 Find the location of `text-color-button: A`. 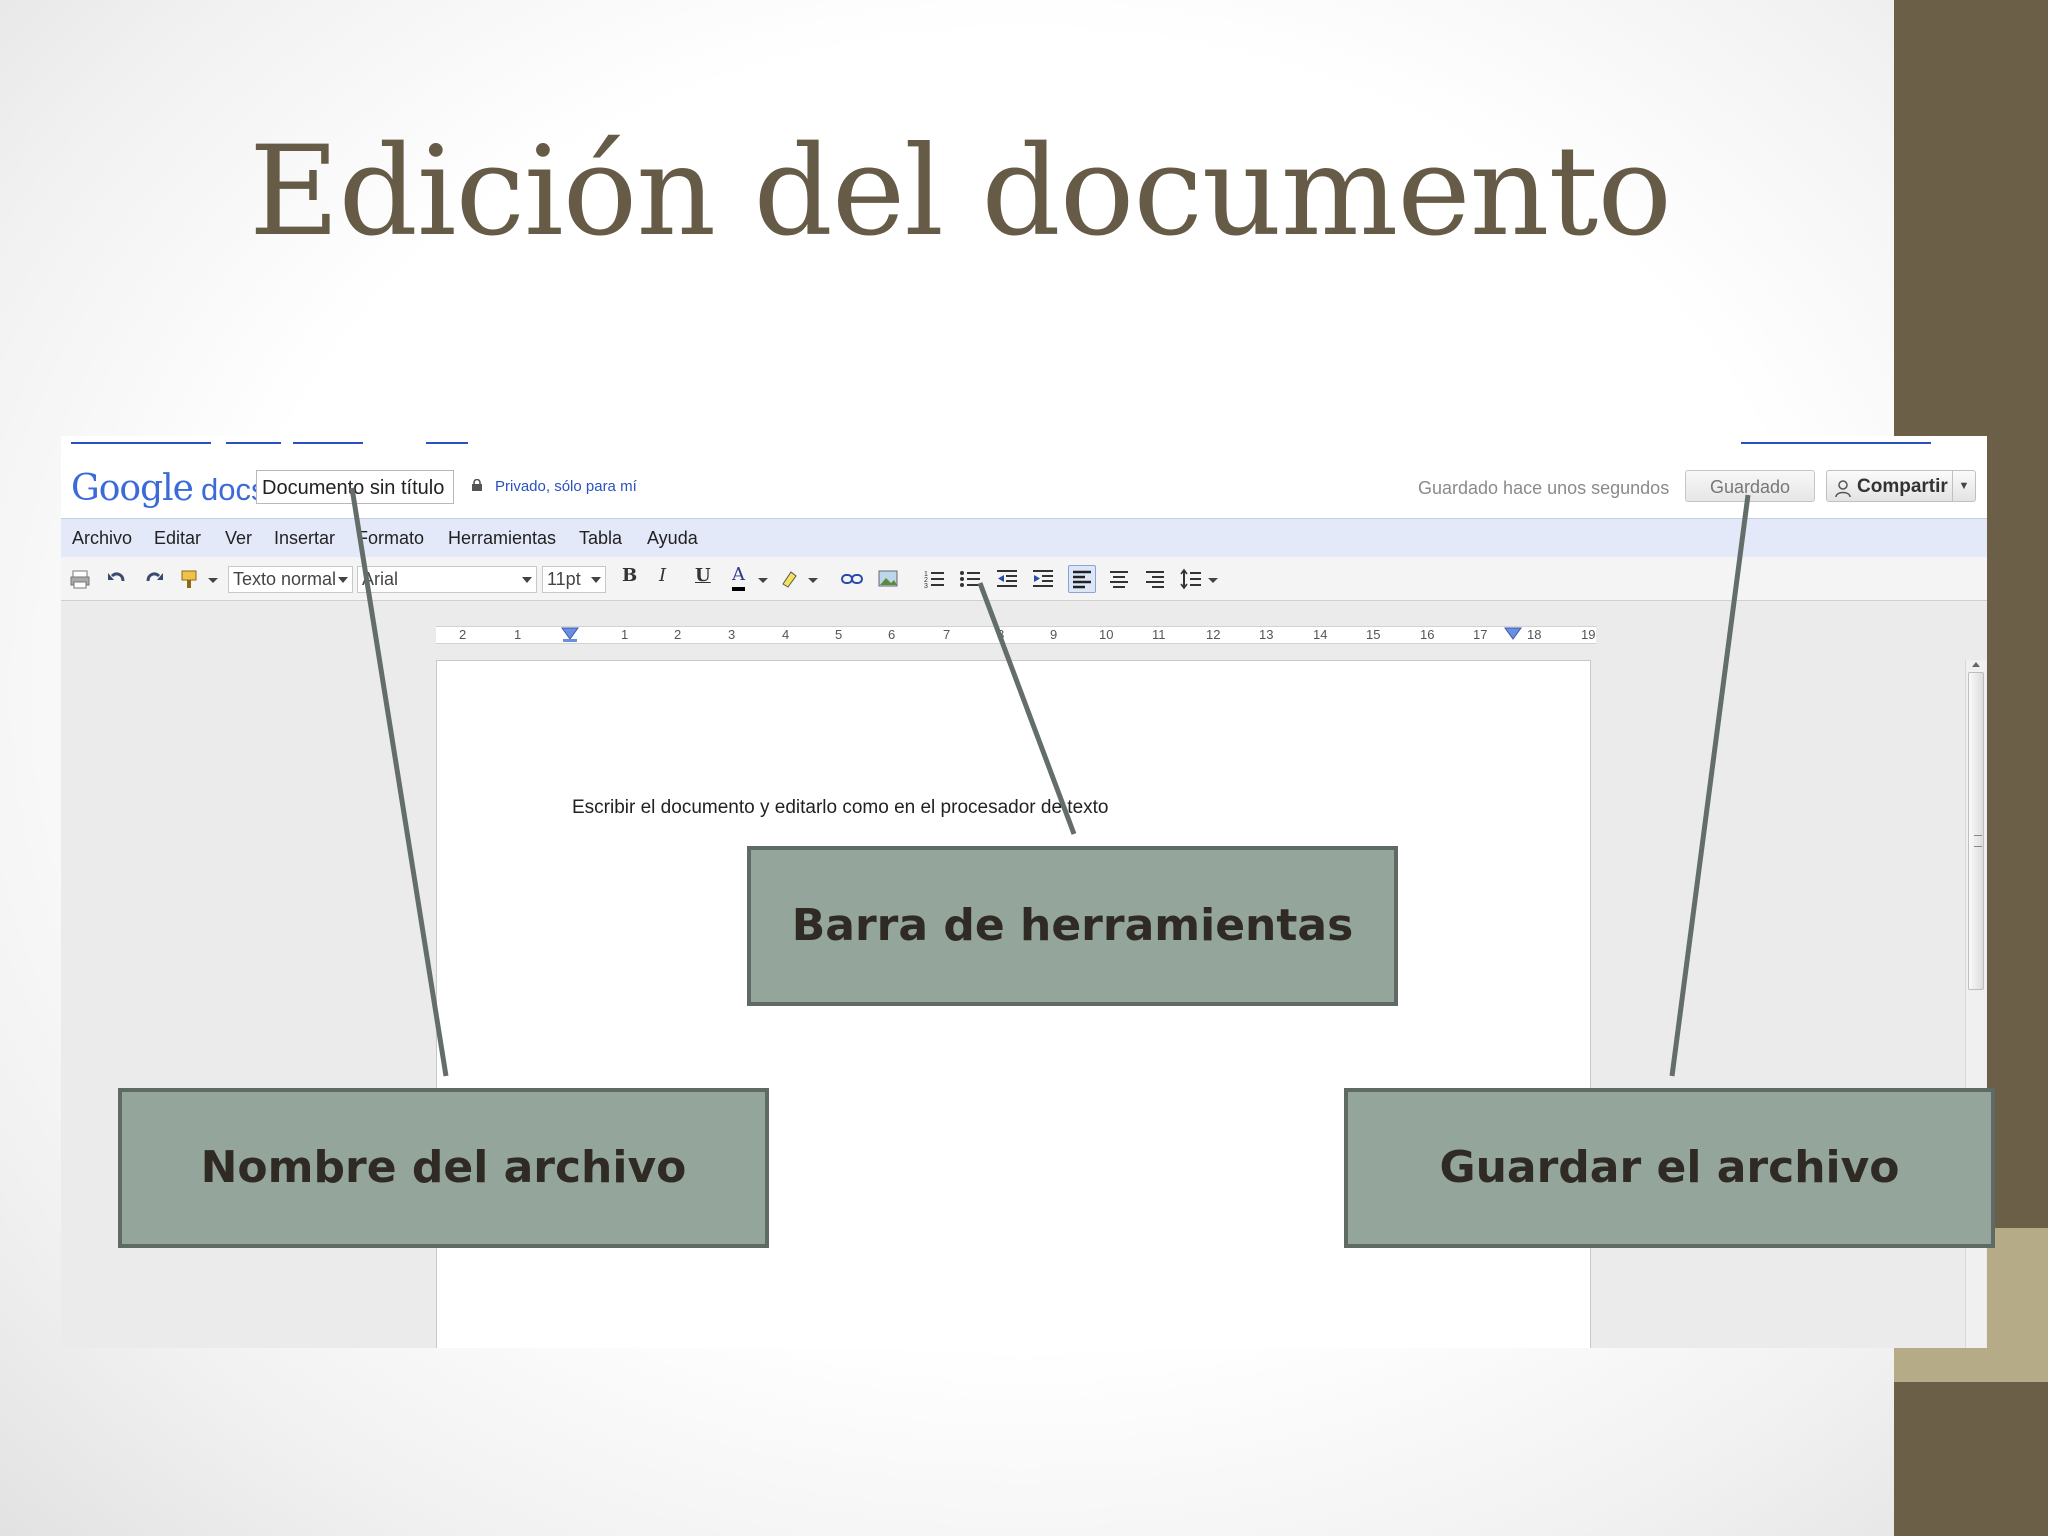

text-color-button: A is located at coordinates (738, 578).